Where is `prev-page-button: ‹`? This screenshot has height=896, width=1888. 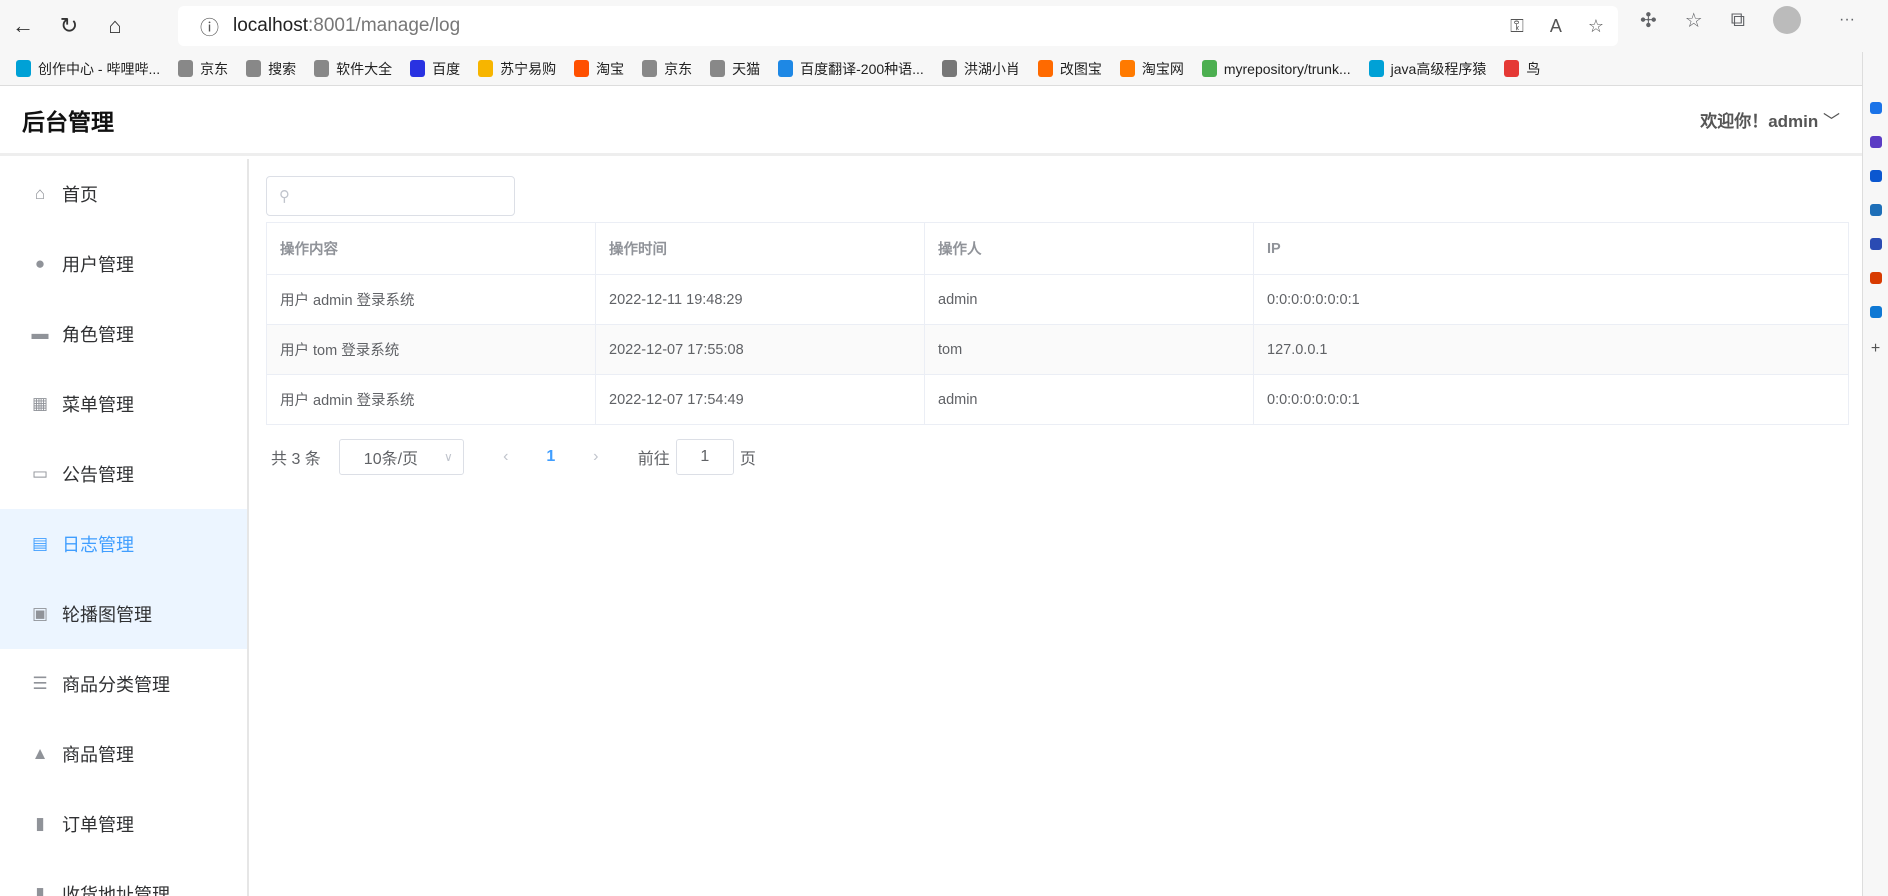 prev-page-button: ‹ is located at coordinates (506, 457).